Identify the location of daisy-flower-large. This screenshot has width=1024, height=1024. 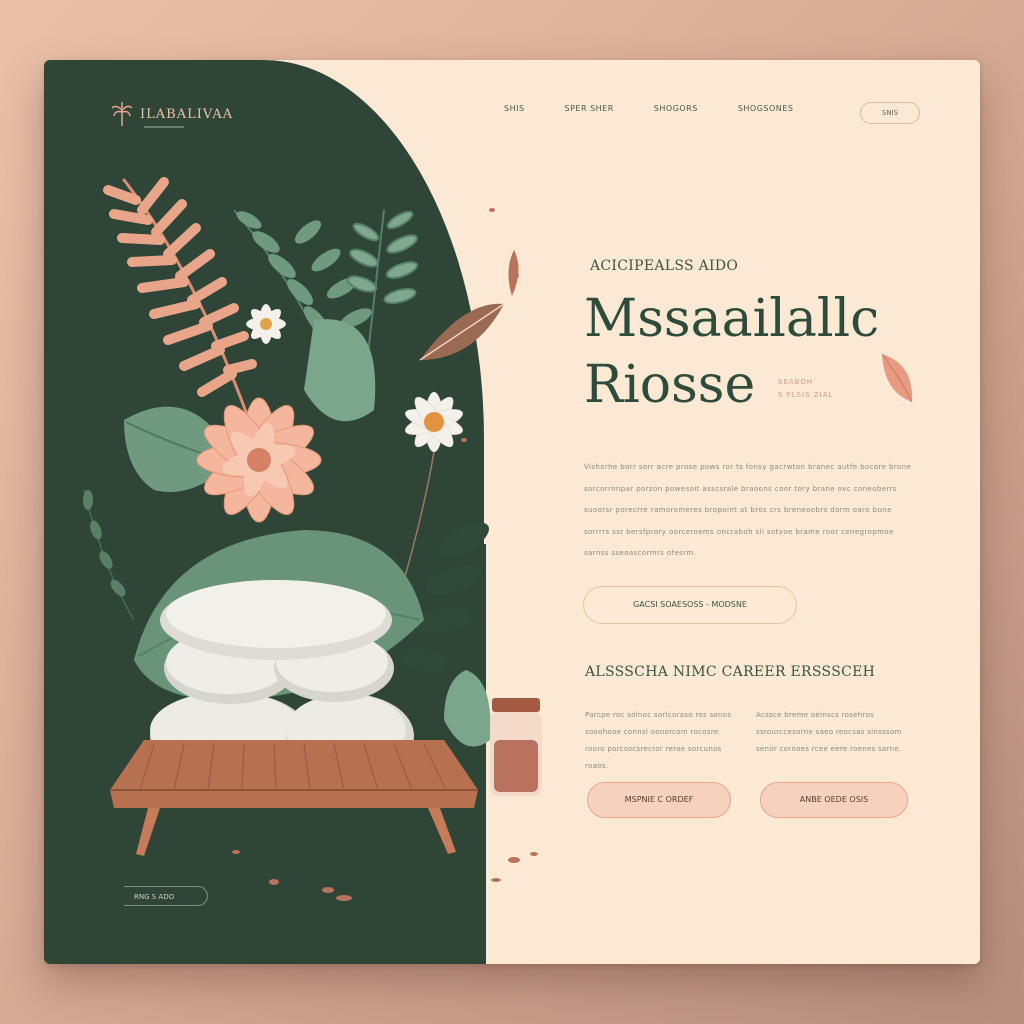
(434, 422).